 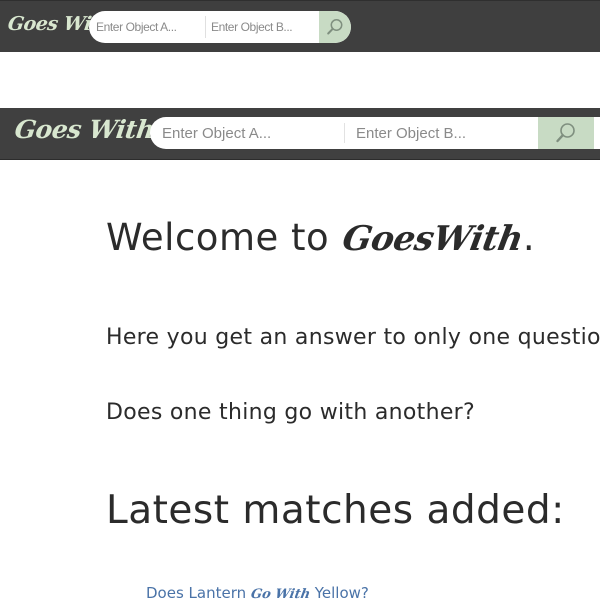 I want to click on logo: Goes With, so click(x=84, y=129).